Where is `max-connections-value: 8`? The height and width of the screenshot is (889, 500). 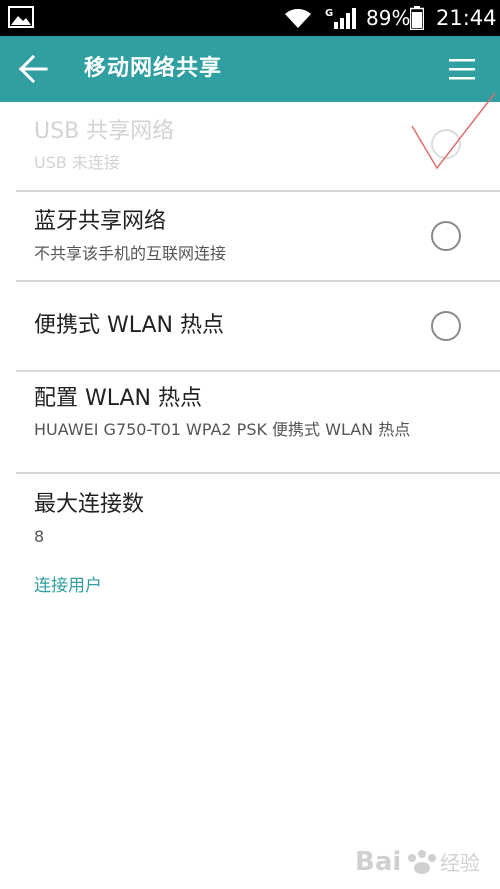 max-connections-value: 8 is located at coordinates (39, 536).